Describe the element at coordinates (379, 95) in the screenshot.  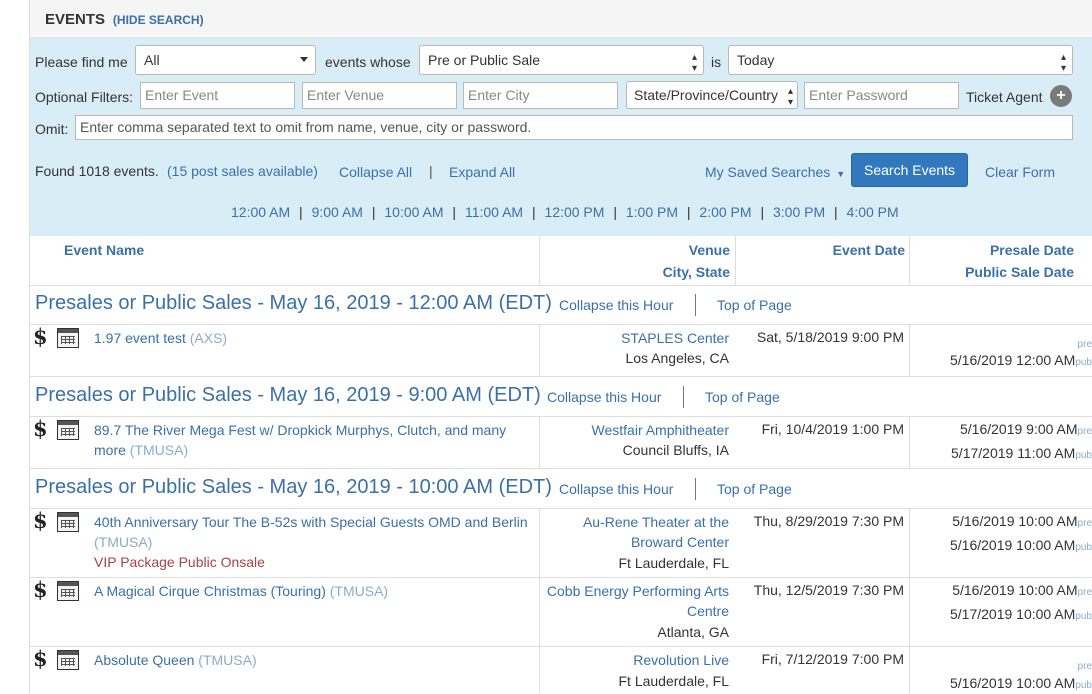
I see `venue-input: Enter Venue` at that location.